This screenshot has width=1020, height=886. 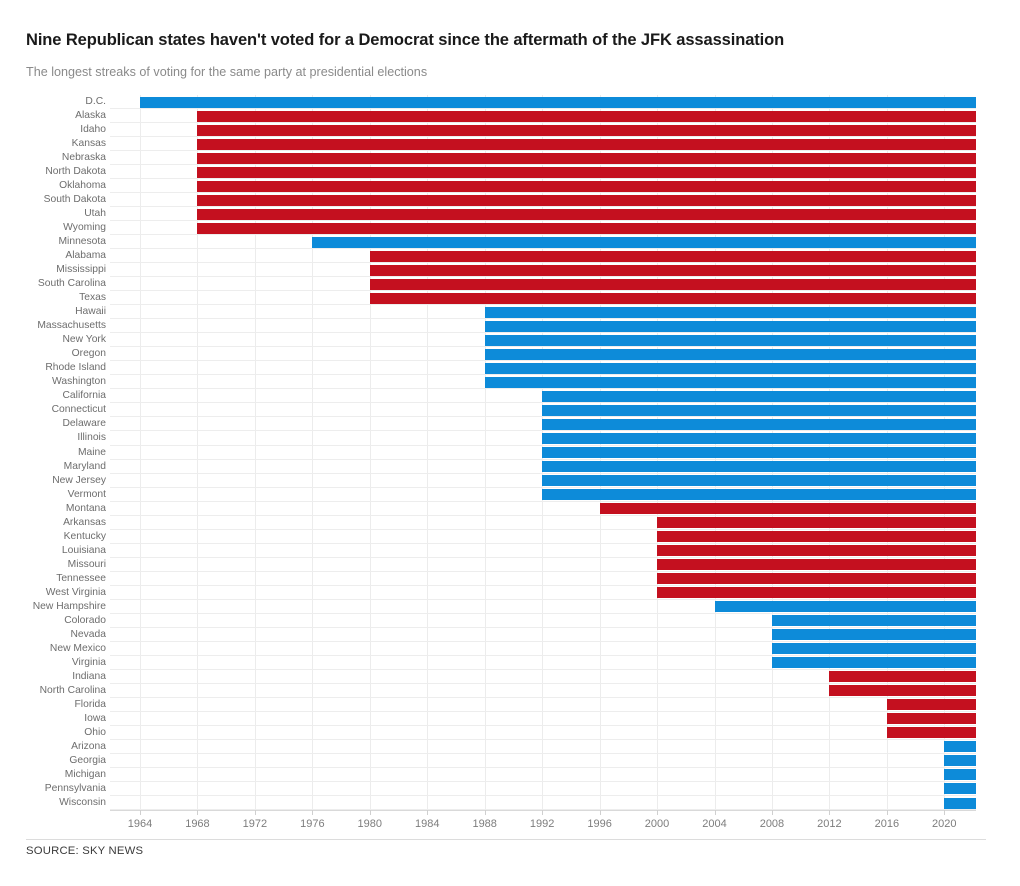 What do you see at coordinates (944, 824) in the screenshot?
I see `x-tick-label-2020: 2020` at bounding box center [944, 824].